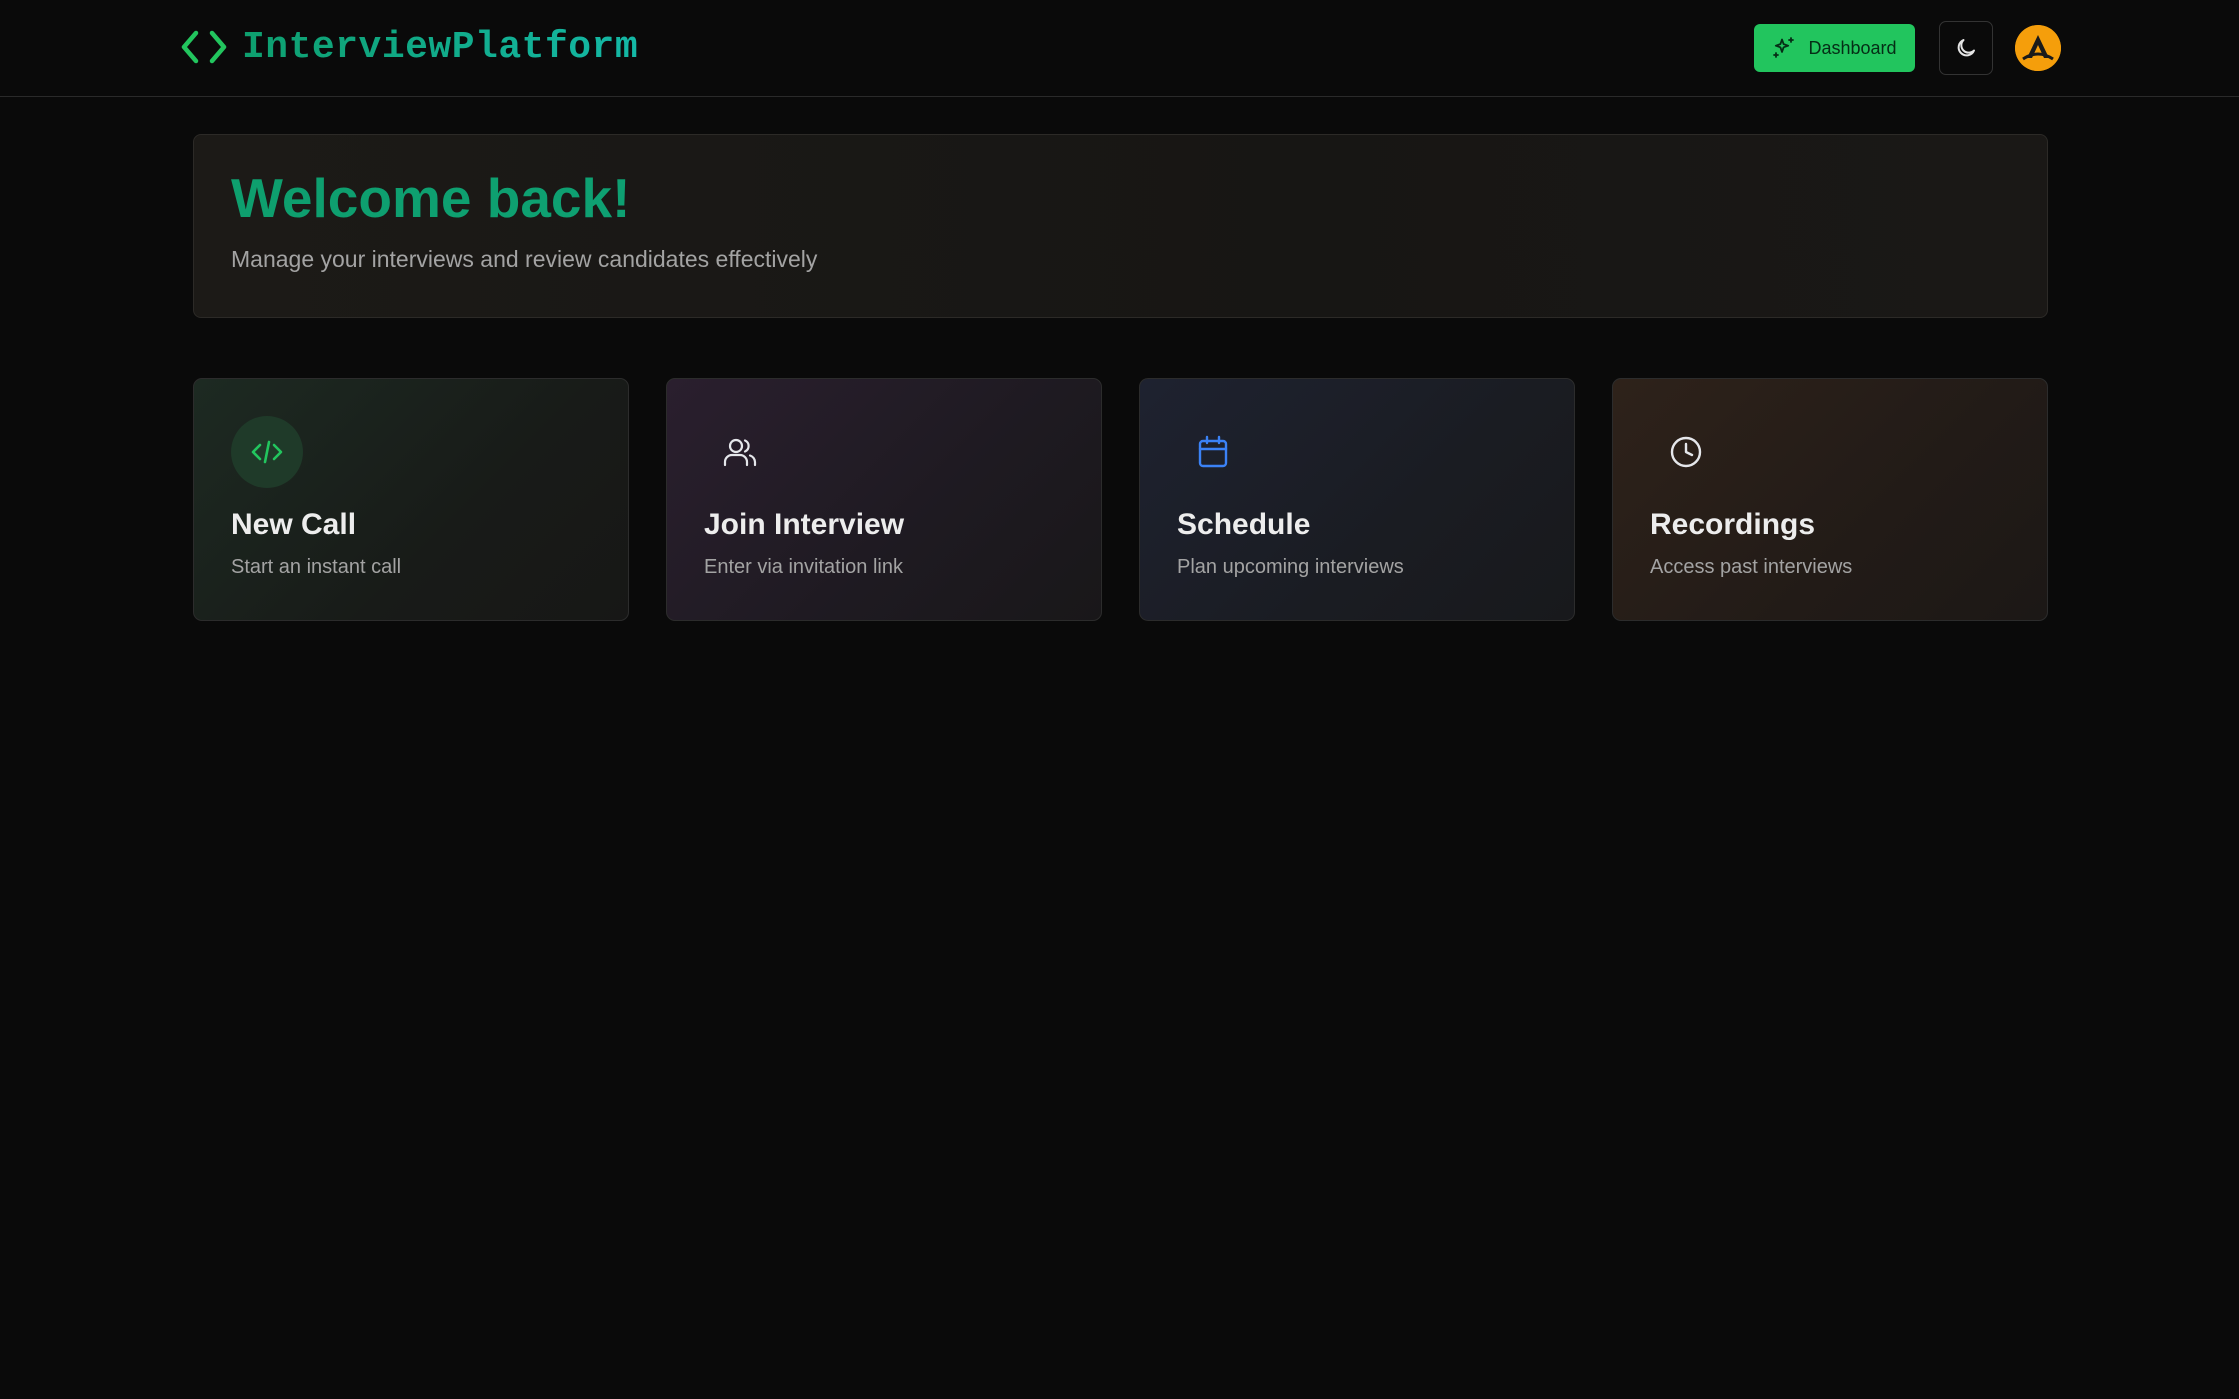  I want to click on join-interview-card: Join Interview Enter via invitation link, so click(884, 499).